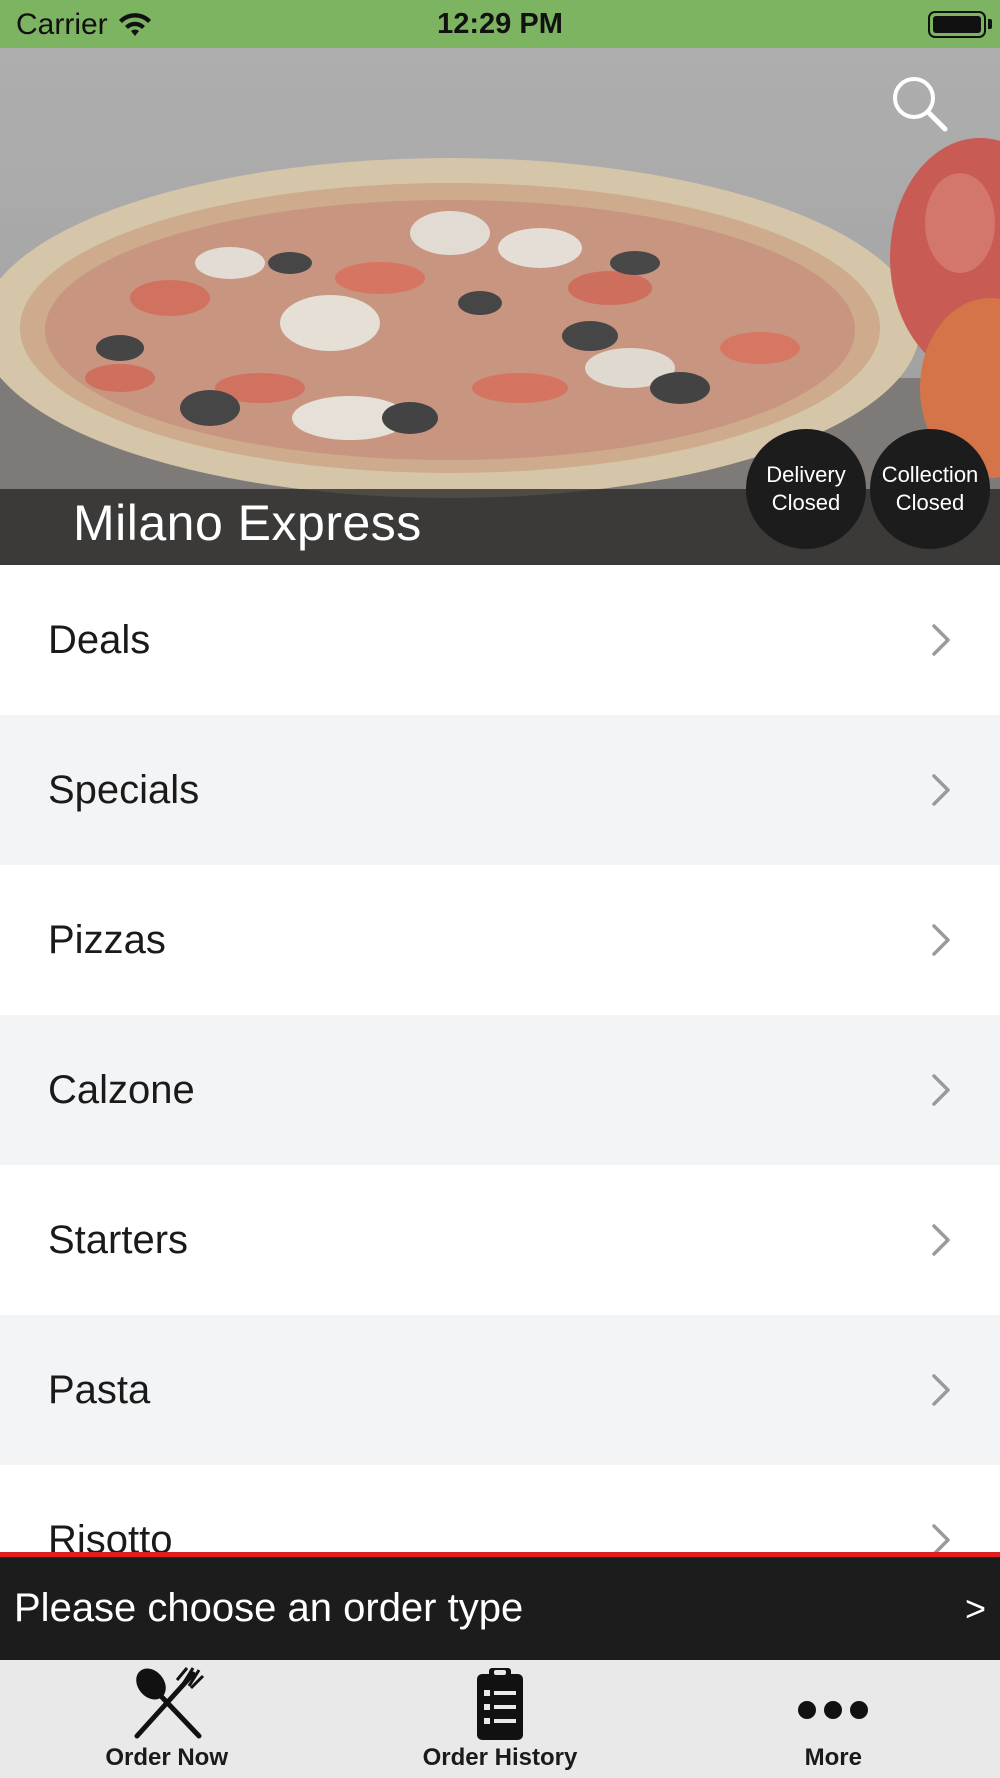 The image size is (1000, 1778). I want to click on delivery-label: Delivery, so click(806, 474).